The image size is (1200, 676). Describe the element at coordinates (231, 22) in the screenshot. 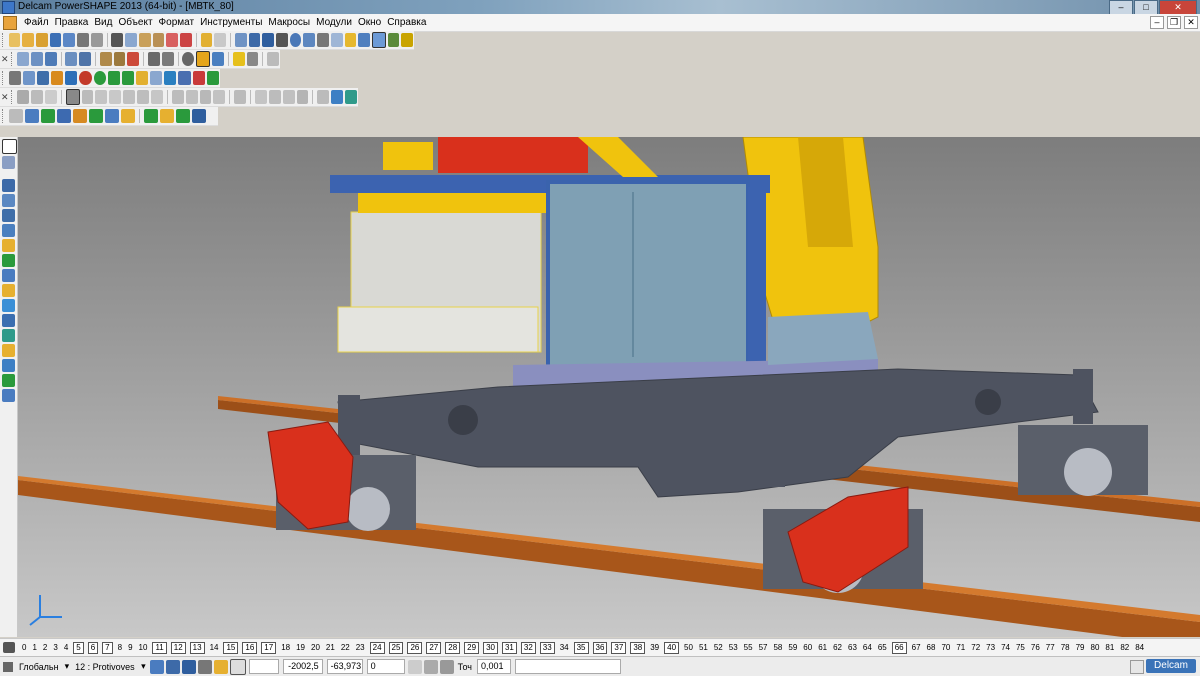

I see `menu-tools: Инструменты` at that location.